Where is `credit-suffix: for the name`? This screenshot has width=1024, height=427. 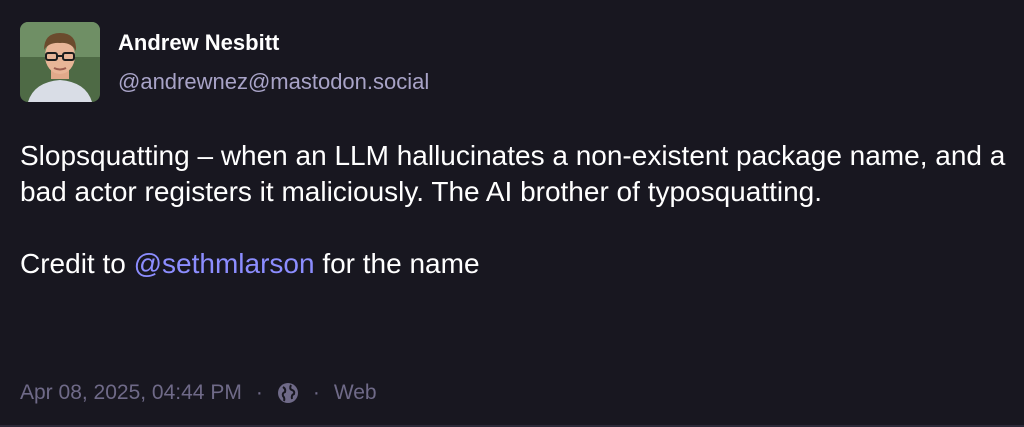 credit-suffix: for the name is located at coordinates (397, 263).